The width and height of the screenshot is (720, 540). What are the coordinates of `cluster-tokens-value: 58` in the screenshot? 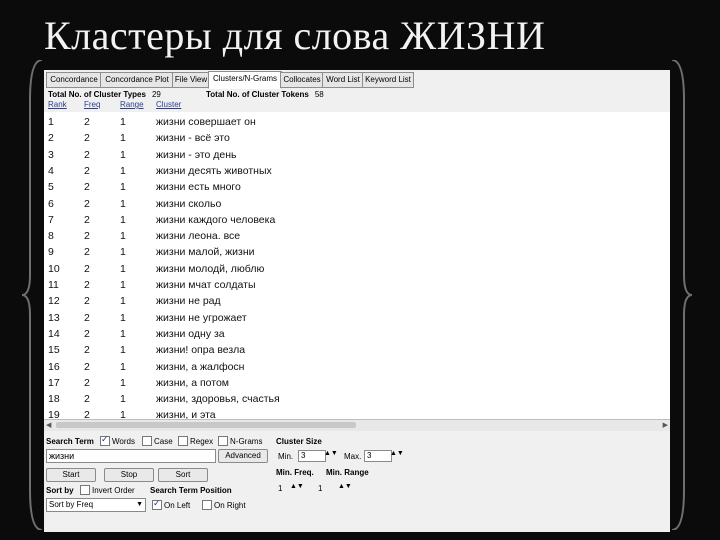 It's located at (319, 94).